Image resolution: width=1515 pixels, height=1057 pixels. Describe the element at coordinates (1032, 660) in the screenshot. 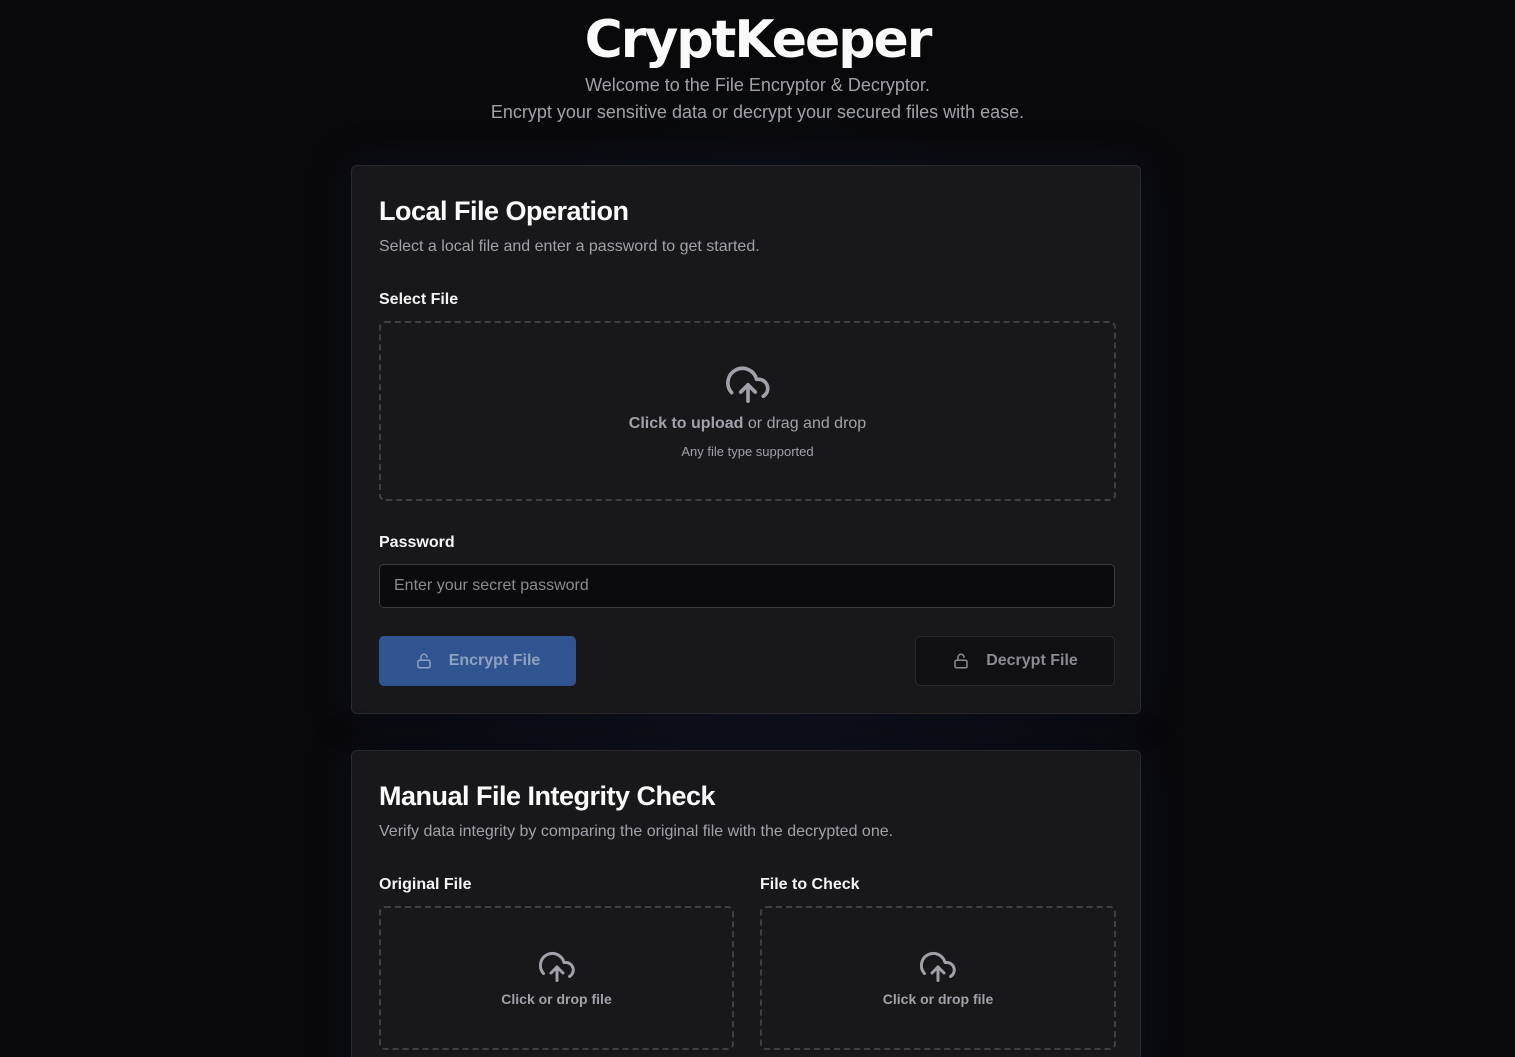

I see `decrypt-button-label: Decrypt File` at that location.